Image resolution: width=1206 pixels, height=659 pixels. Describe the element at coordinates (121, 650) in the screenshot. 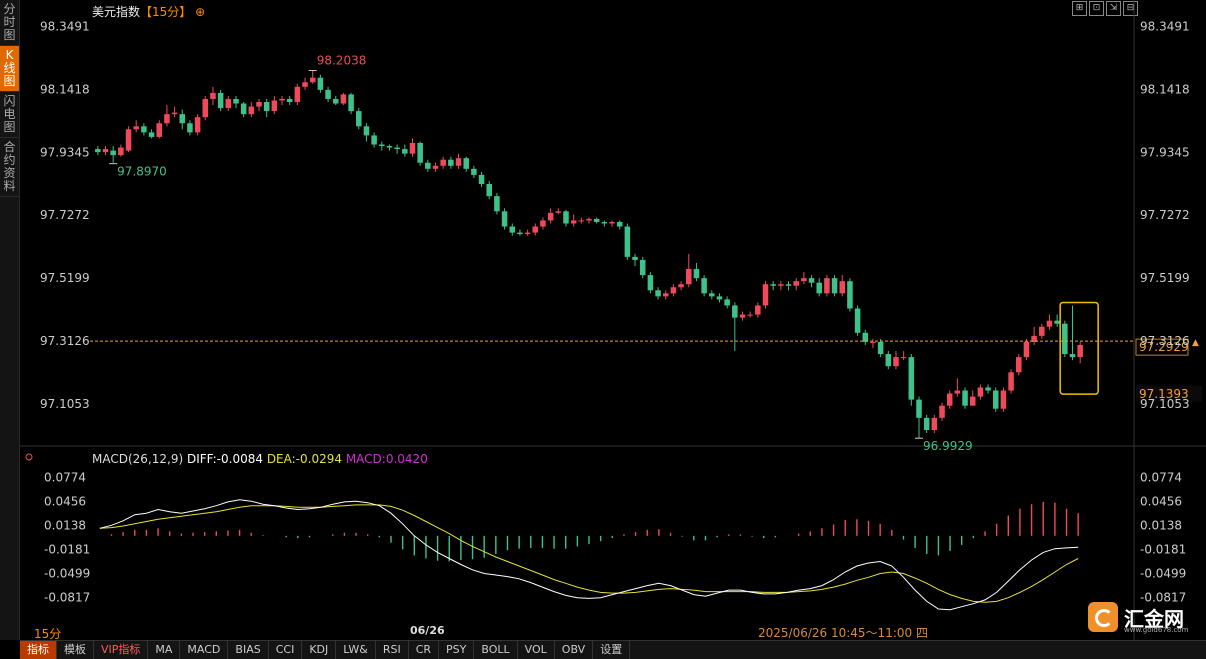

I see `tab-vip-indicator: VIP指标` at that location.